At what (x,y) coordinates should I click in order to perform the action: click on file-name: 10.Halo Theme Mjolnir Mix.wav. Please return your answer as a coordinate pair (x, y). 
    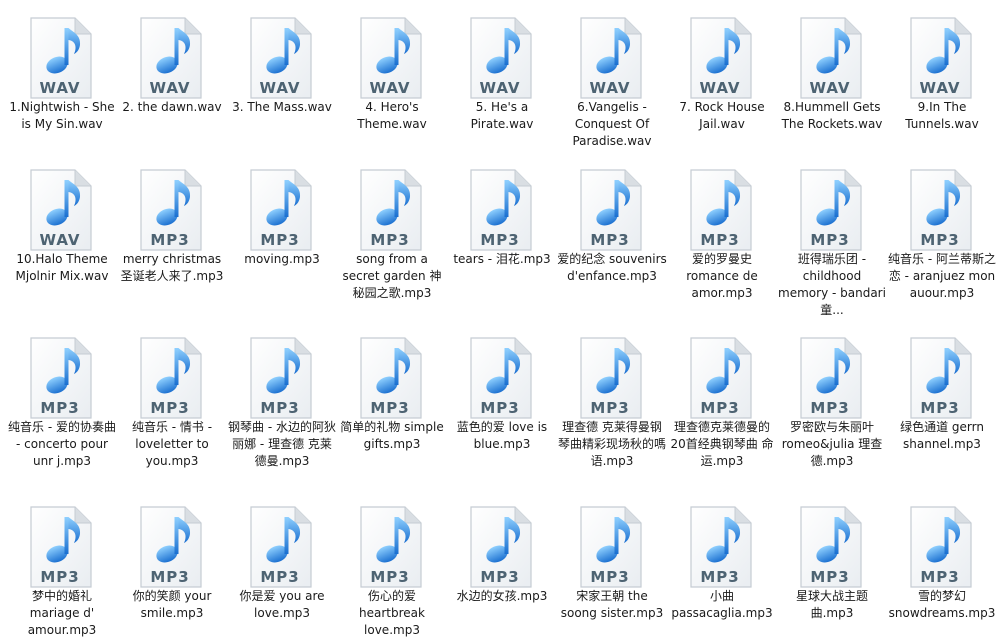
    Looking at the image, I should click on (62, 267).